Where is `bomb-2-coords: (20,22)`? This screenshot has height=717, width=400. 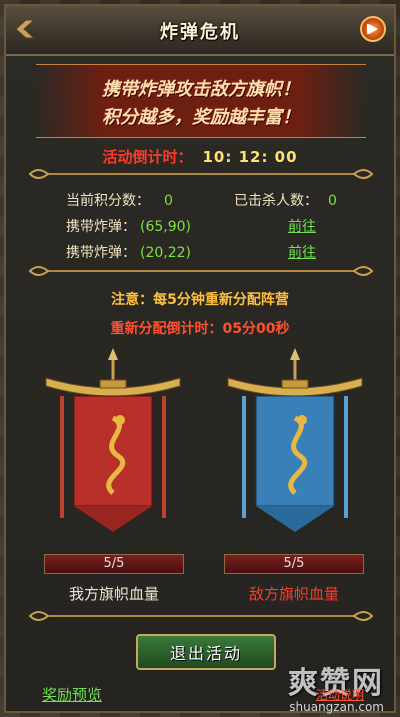
bomb-2-coords: (20,22) is located at coordinates (166, 253).